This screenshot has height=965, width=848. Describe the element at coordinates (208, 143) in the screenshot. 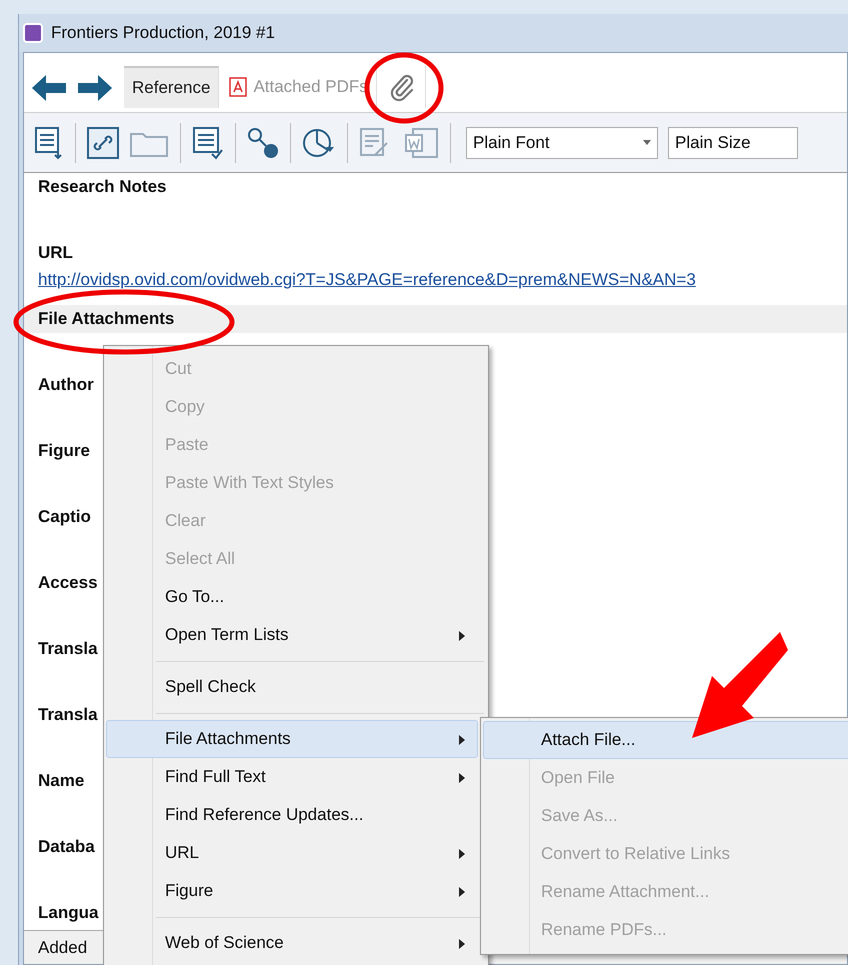

I see `document-check-icon` at that location.